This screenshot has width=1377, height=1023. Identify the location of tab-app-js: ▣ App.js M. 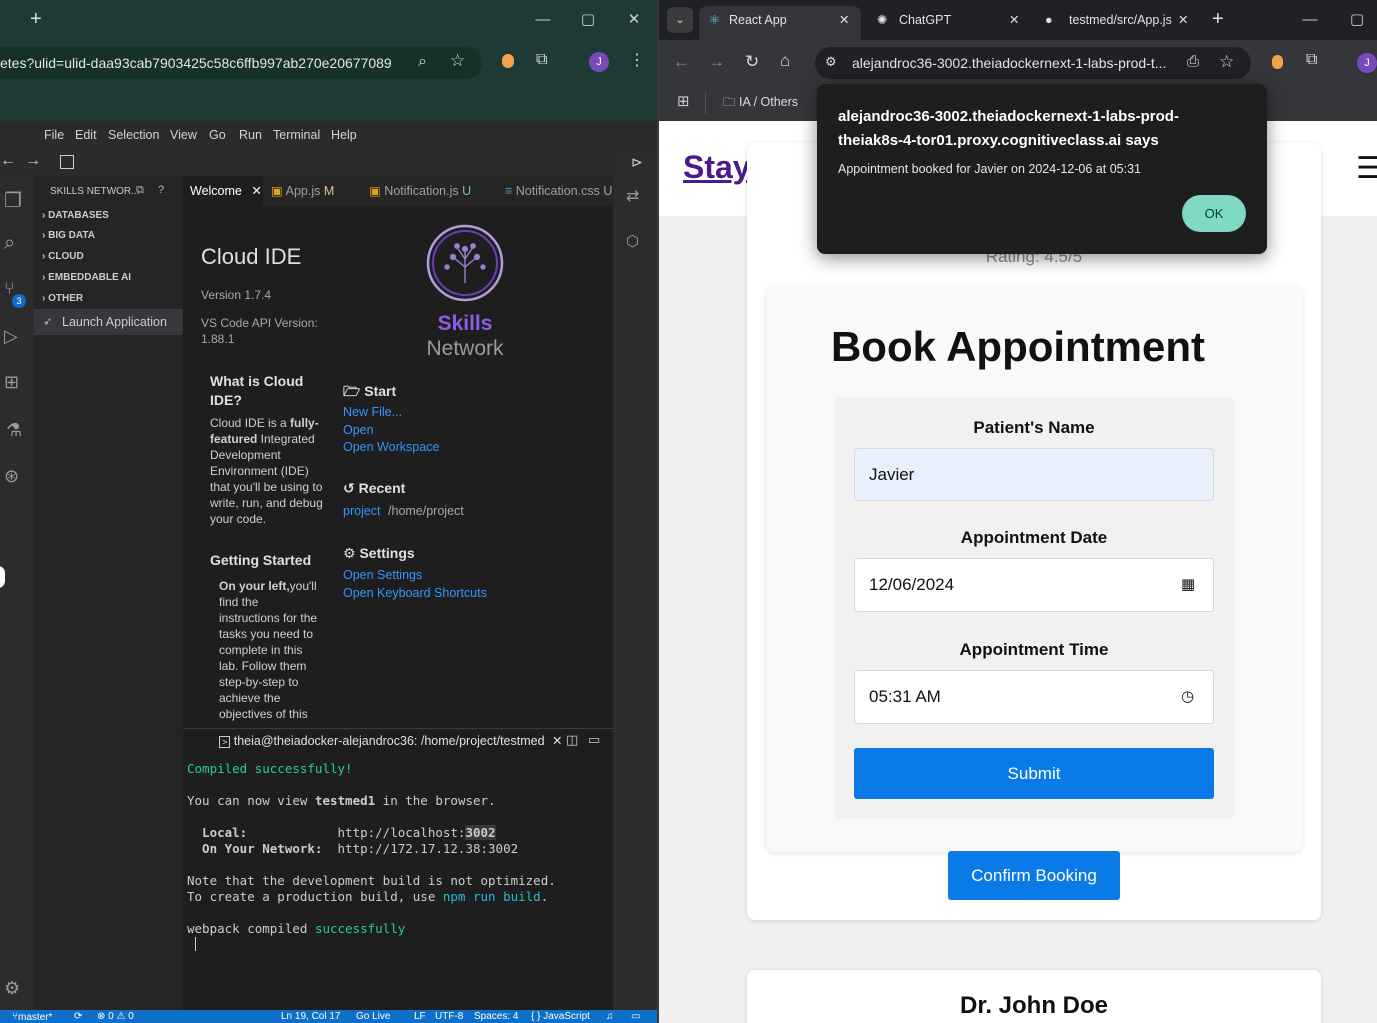
(317, 191).